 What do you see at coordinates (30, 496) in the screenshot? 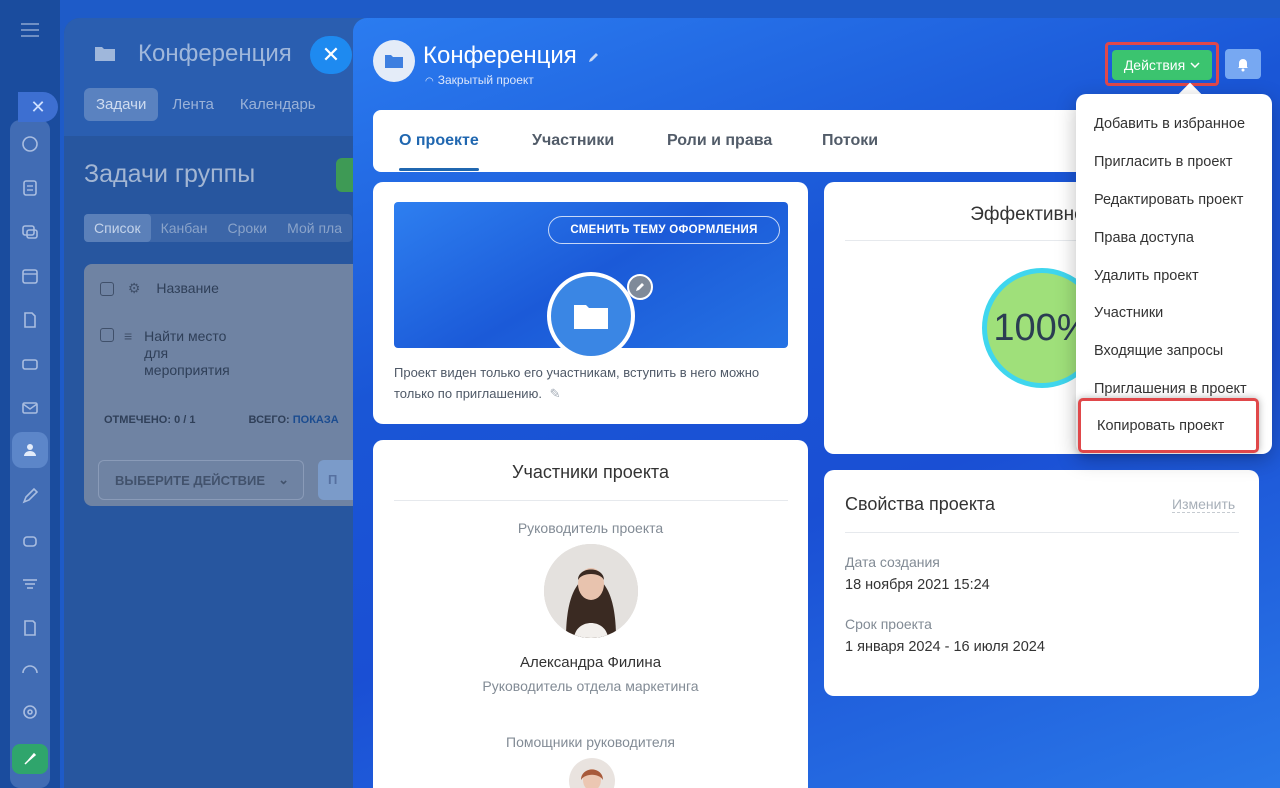
I see `pen-icon` at bounding box center [30, 496].